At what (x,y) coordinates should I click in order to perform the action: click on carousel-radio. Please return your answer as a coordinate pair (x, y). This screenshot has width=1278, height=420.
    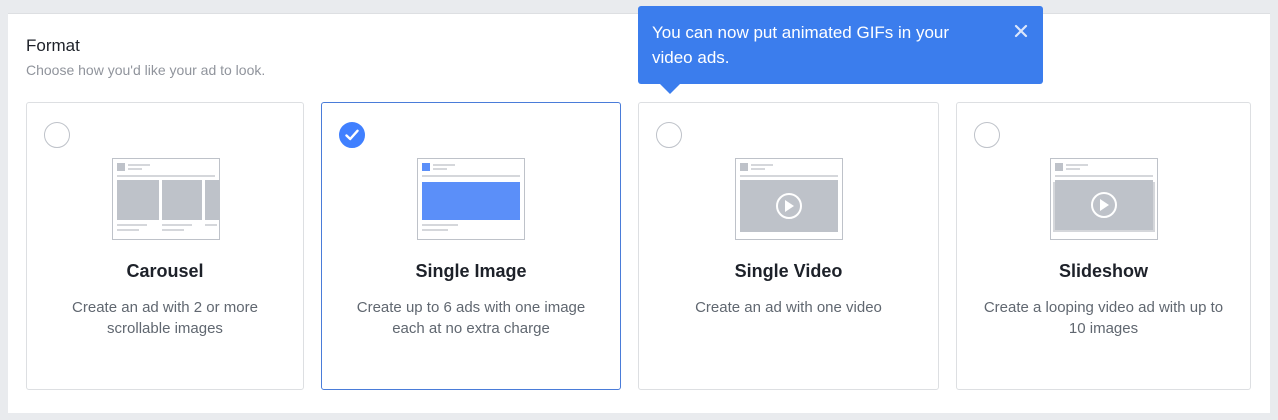
    Looking at the image, I should click on (57, 135).